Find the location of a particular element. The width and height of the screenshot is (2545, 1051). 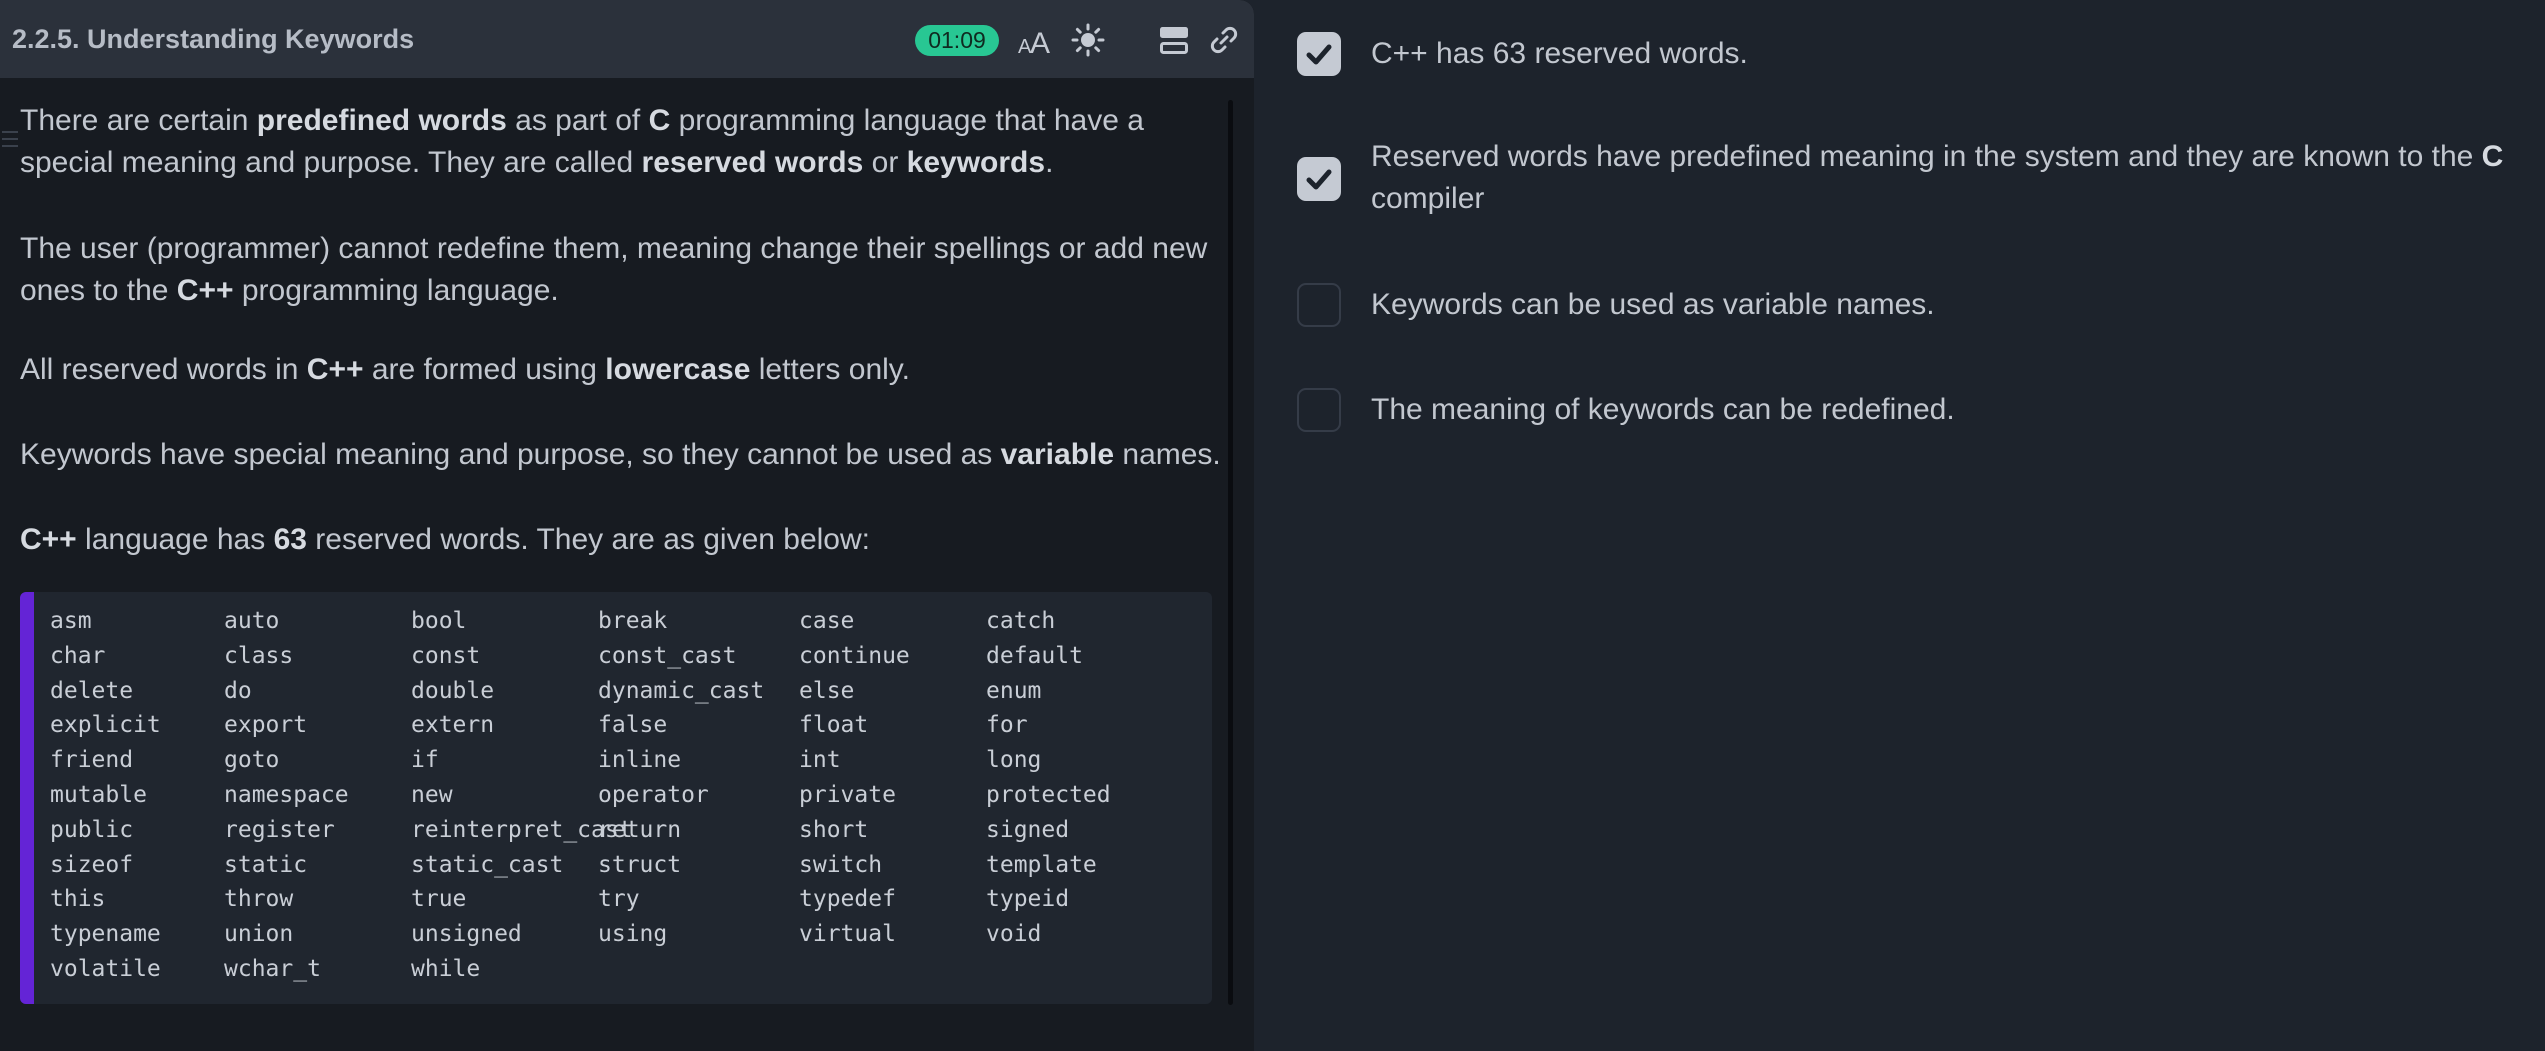

keyword: explicit is located at coordinates (105, 725).